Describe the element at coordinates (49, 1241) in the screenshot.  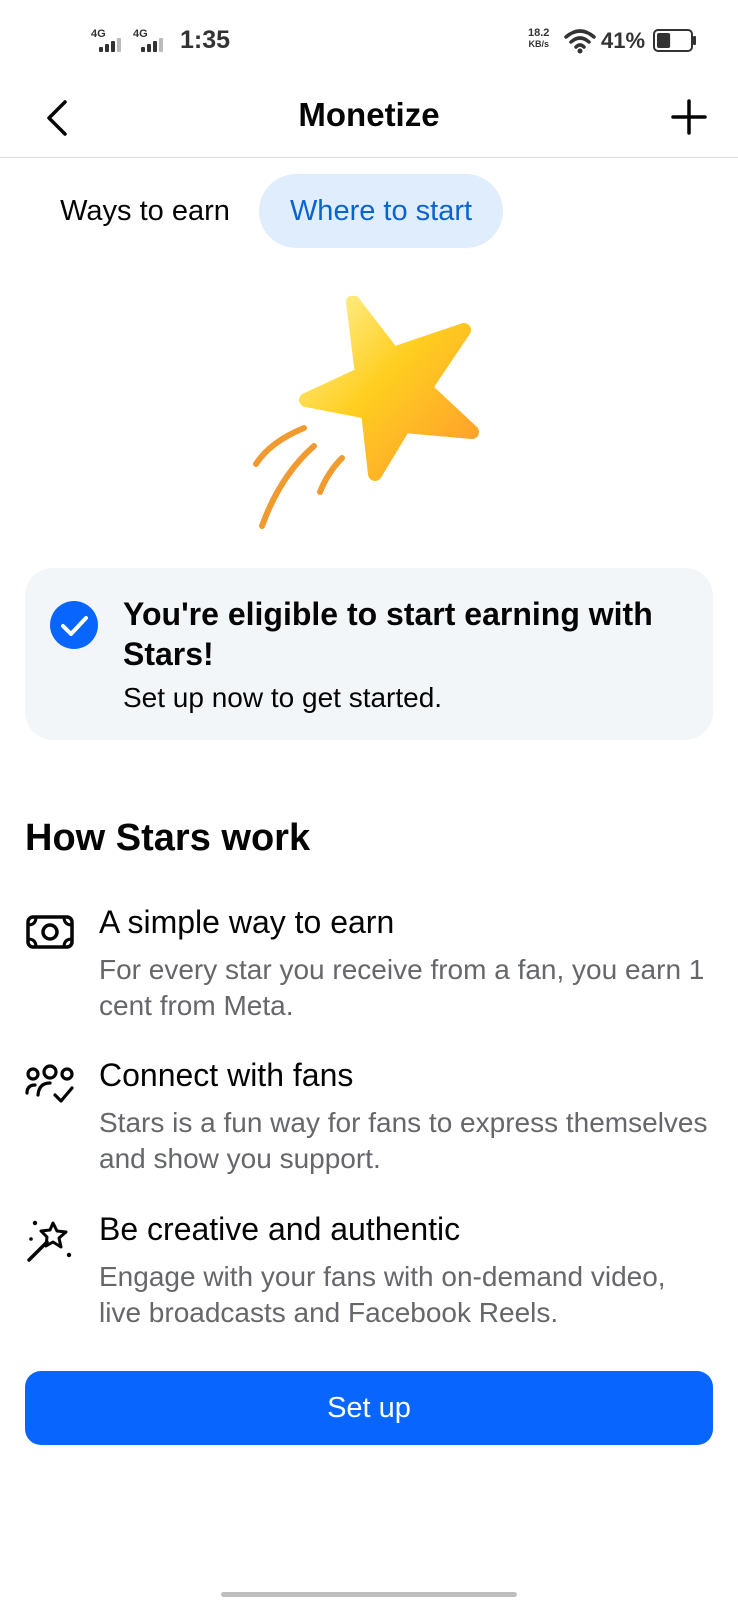
I see `magic-wand-icon` at that location.